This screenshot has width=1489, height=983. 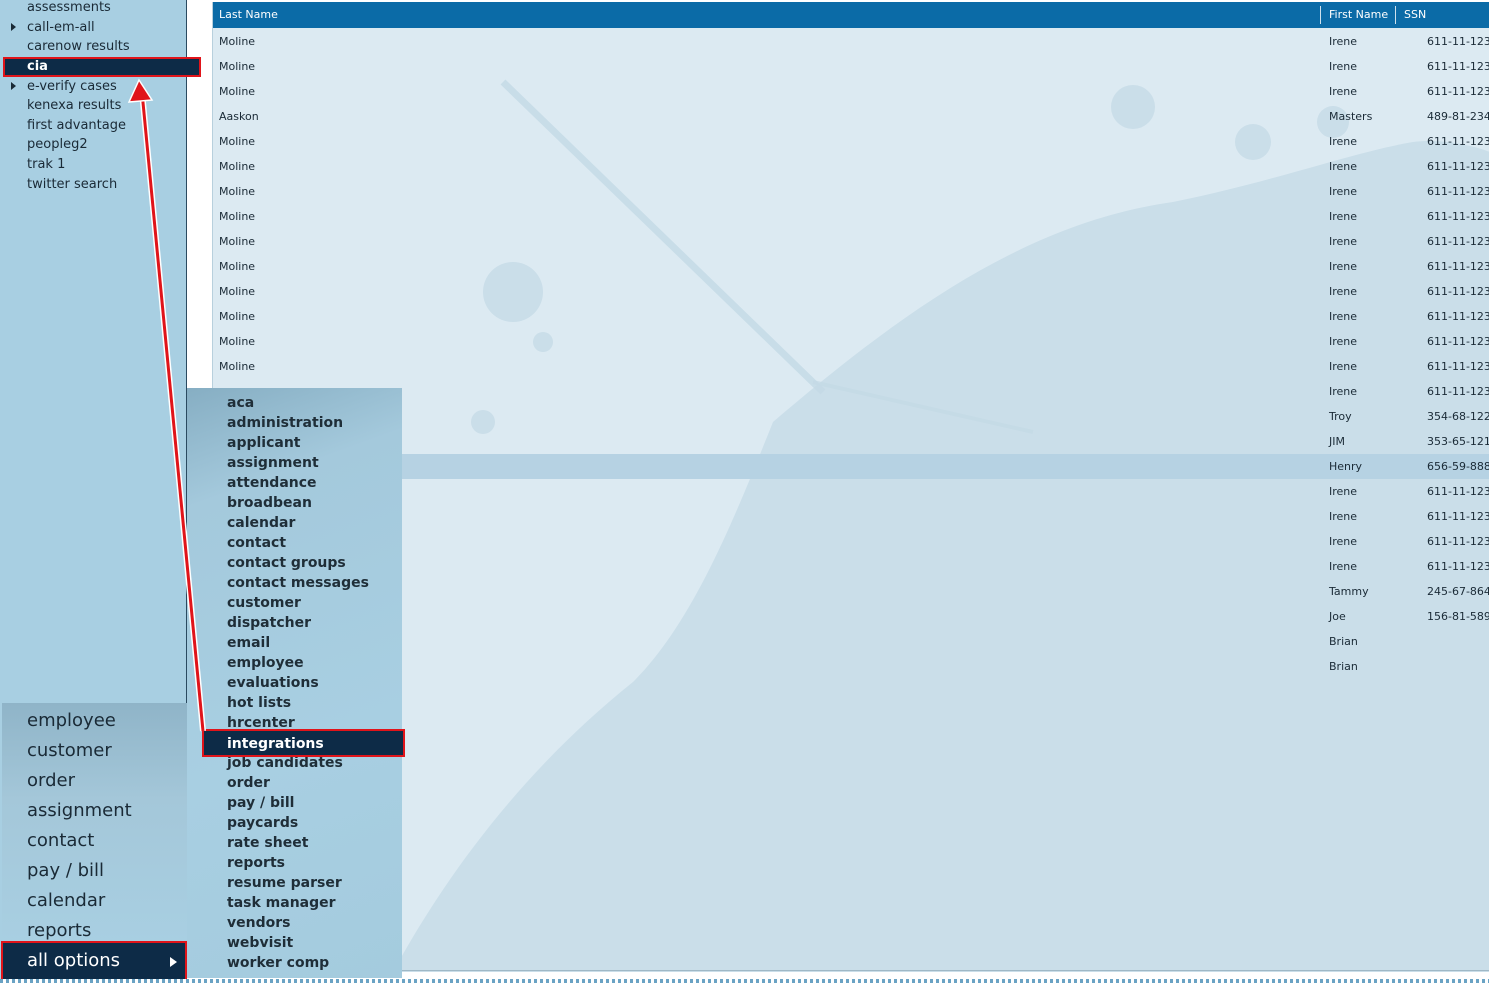 I want to click on tree-item: first advantage, so click(x=76, y=128).